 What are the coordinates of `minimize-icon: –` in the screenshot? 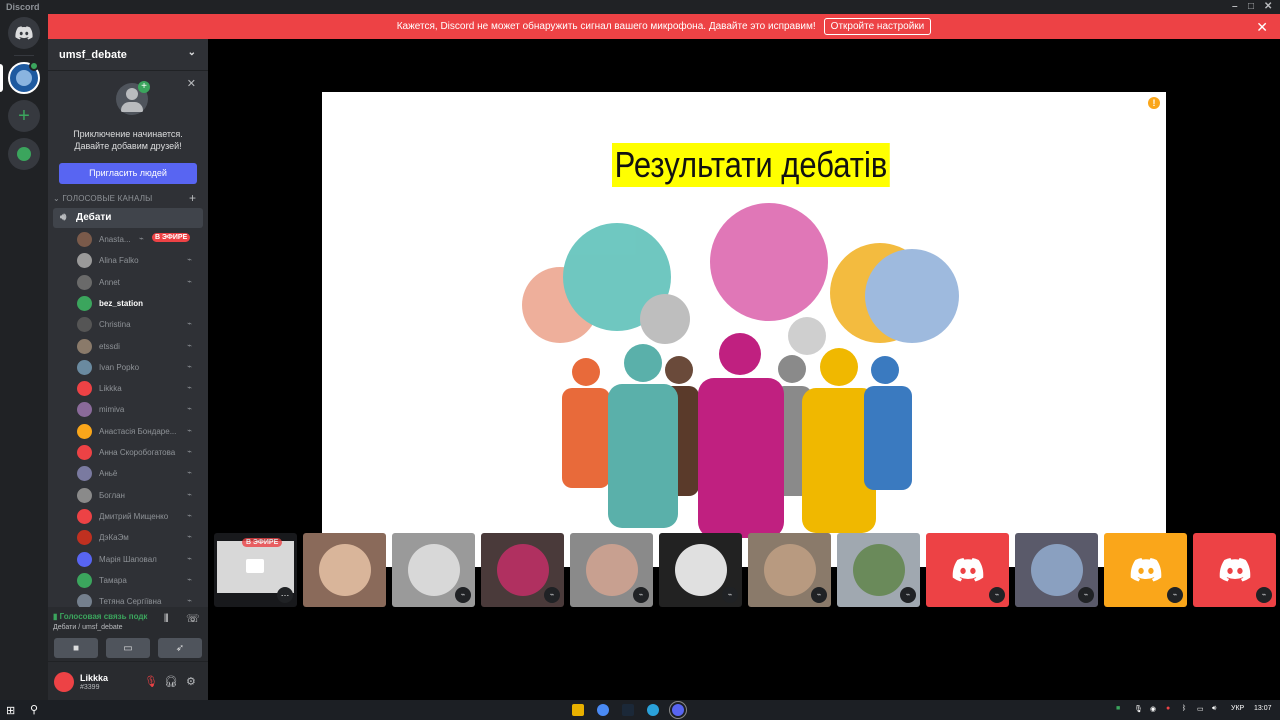 It's located at (1235, 6).